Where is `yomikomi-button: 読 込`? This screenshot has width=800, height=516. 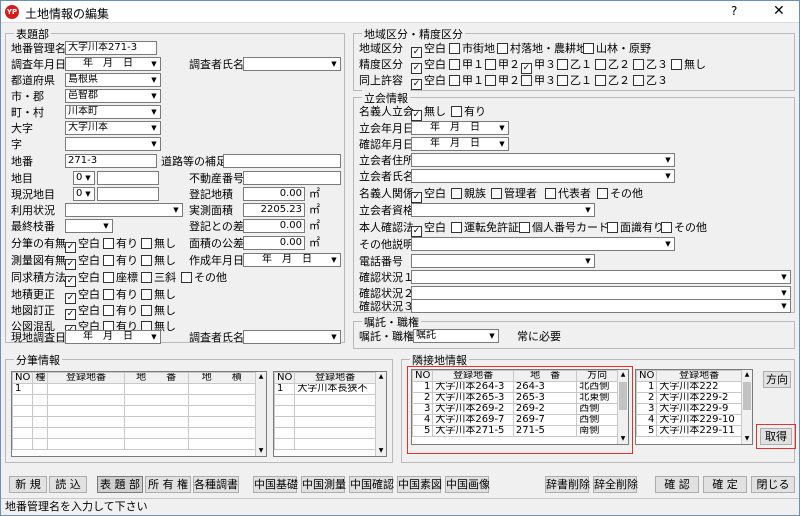 yomikomi-button: 読 込 is located at coordinates (68, 484).